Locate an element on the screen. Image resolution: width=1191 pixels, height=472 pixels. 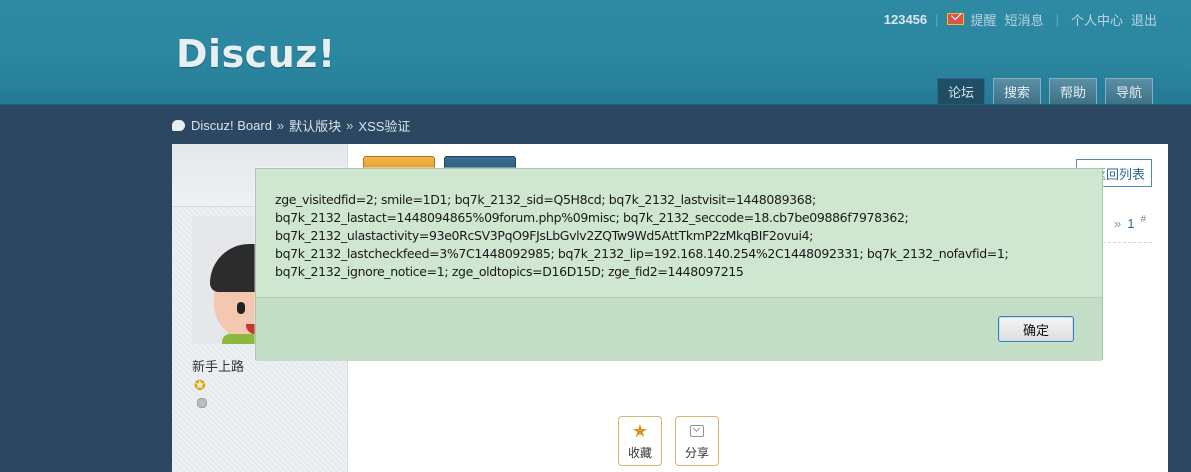
share-button: 分享 is located at coordinates (697, 441).